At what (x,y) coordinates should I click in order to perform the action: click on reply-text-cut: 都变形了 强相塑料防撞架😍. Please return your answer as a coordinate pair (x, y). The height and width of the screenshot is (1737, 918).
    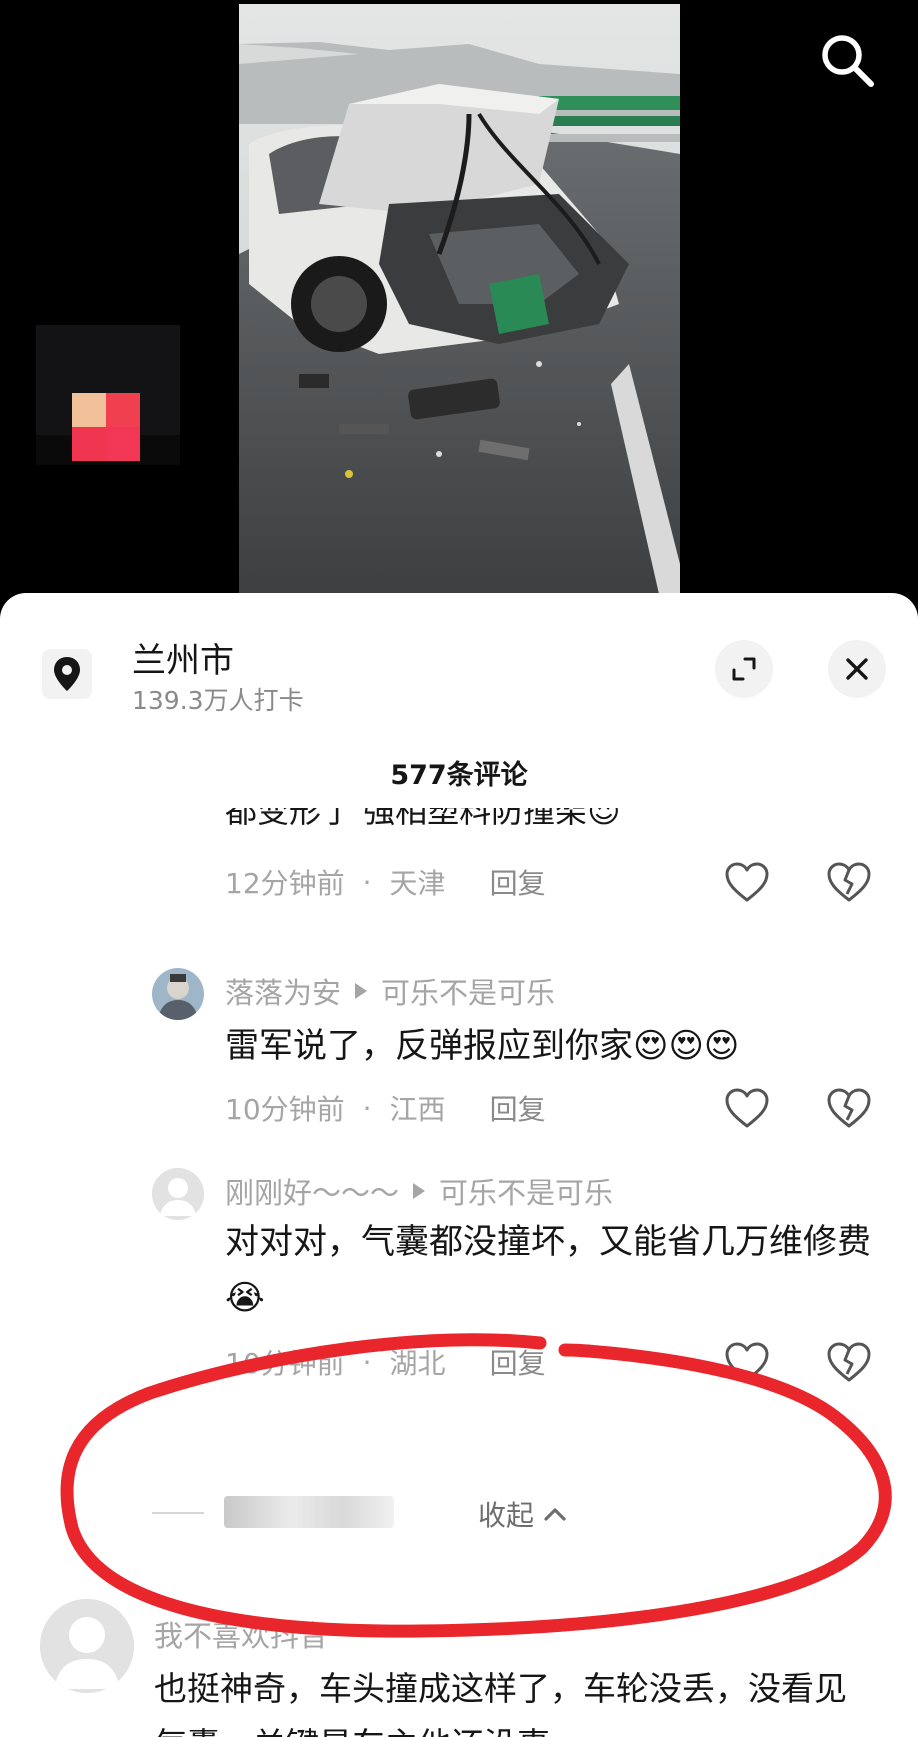
    Looking at the image, I should click on (423, 820).